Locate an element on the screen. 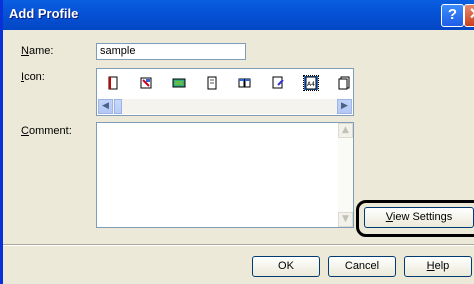  name-field: sample is located at coordinates (171, 51).